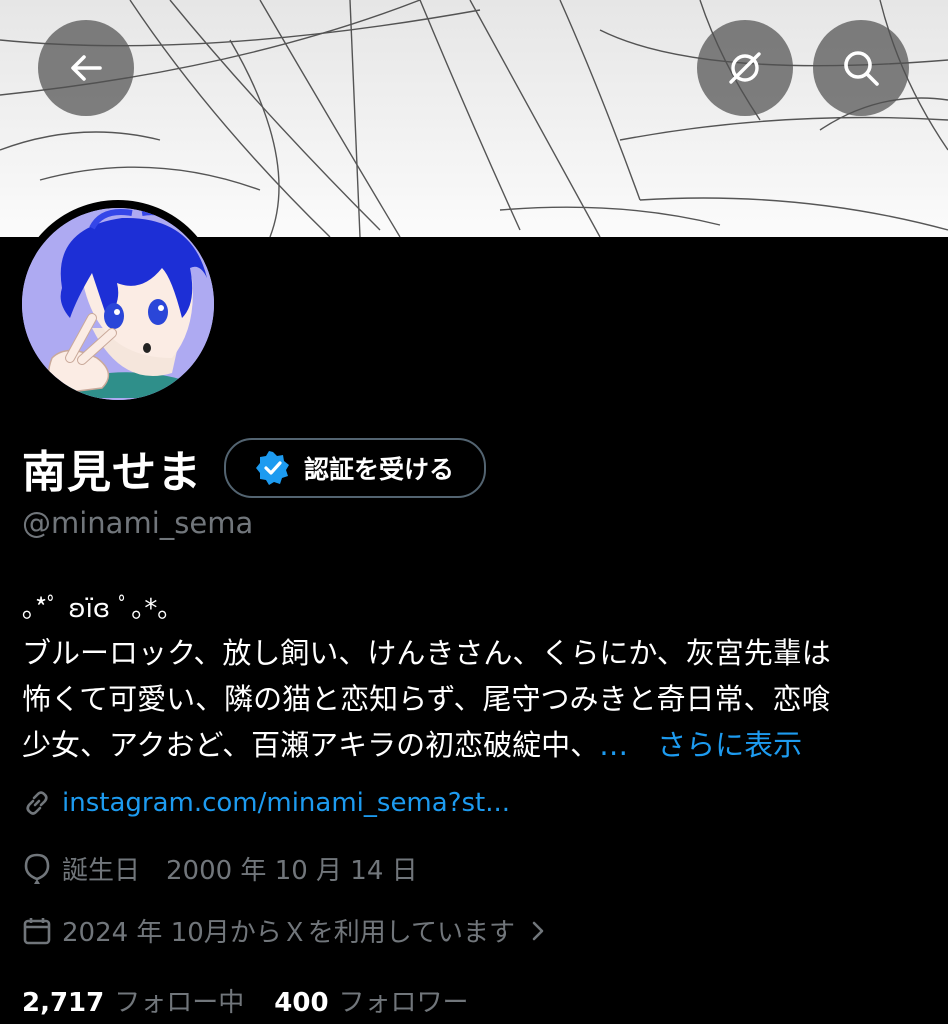 The image size is (948, 1024). What do you see at coordinates (112, 472) in the screenshot?
I see `display-name: 南見せま` at bounding box center [112, 472].